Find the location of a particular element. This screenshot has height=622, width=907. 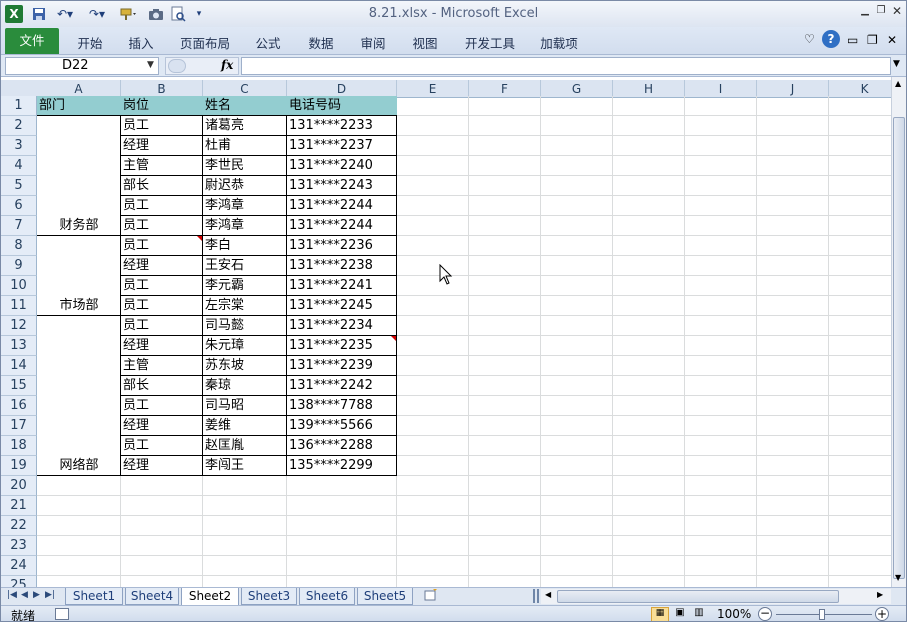

row-header-11: 11 is located at coordinates (19, 306).